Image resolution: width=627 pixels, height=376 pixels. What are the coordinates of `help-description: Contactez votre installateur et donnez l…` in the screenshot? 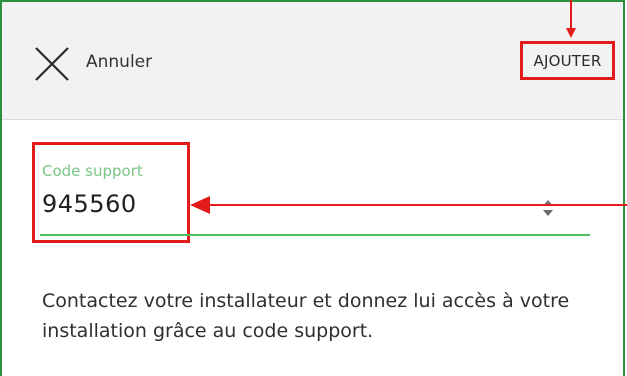 It's located at (306, 316).